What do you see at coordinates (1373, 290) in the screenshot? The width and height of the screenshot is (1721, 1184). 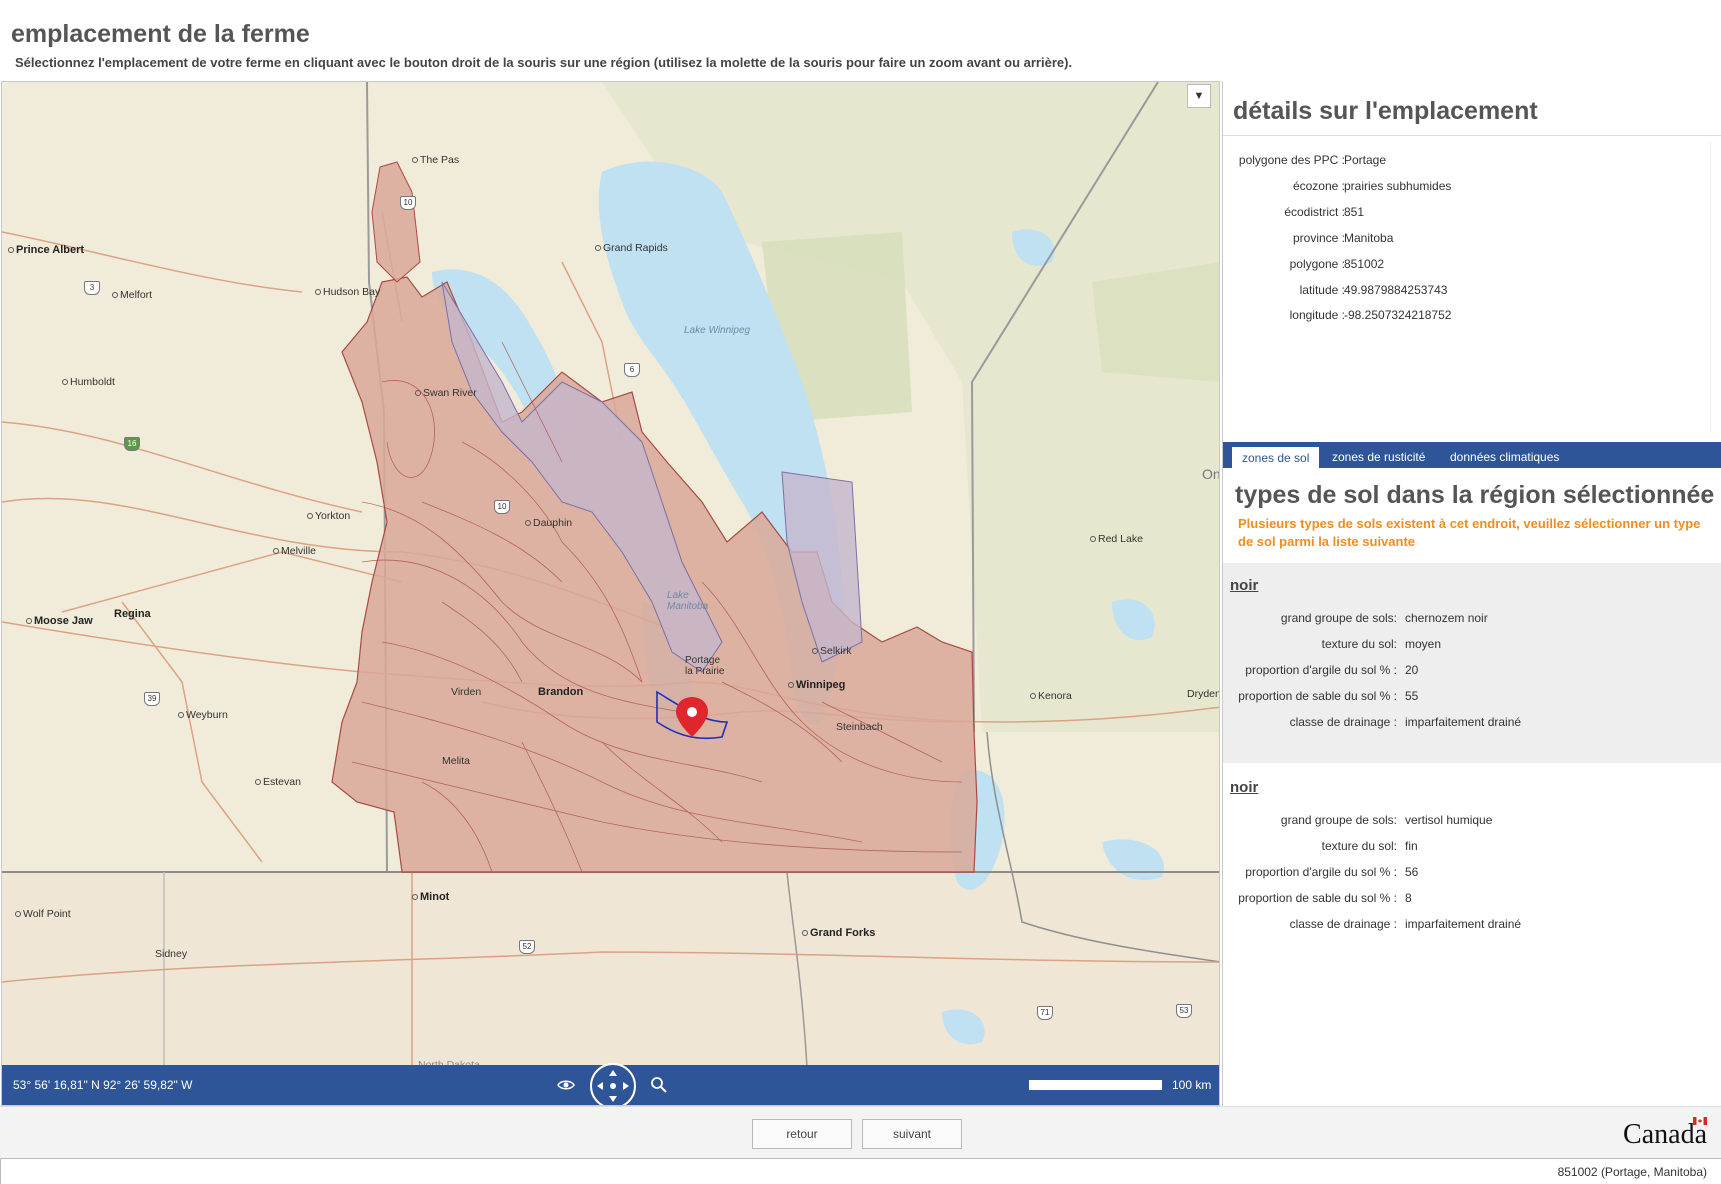 I see `detail-row: latitude : 49.9879884253743` at bounding box center [1373, 290].